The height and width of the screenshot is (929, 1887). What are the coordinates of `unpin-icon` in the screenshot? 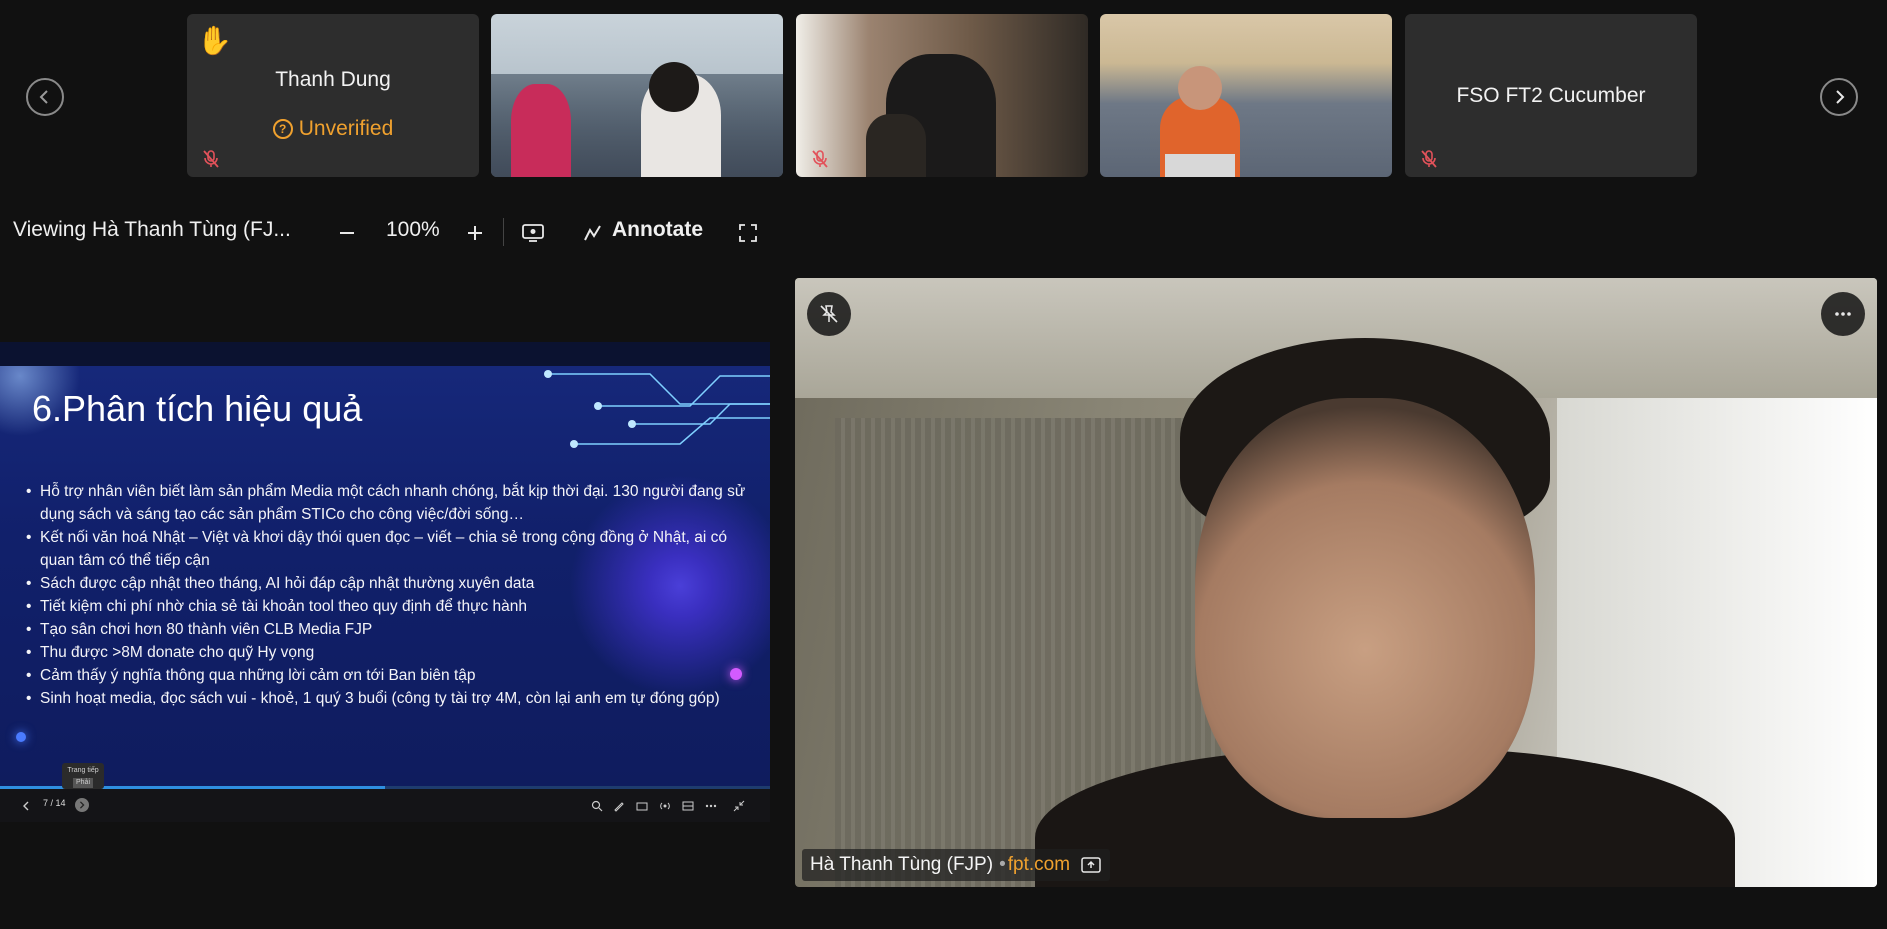 It's located at (829, 314).